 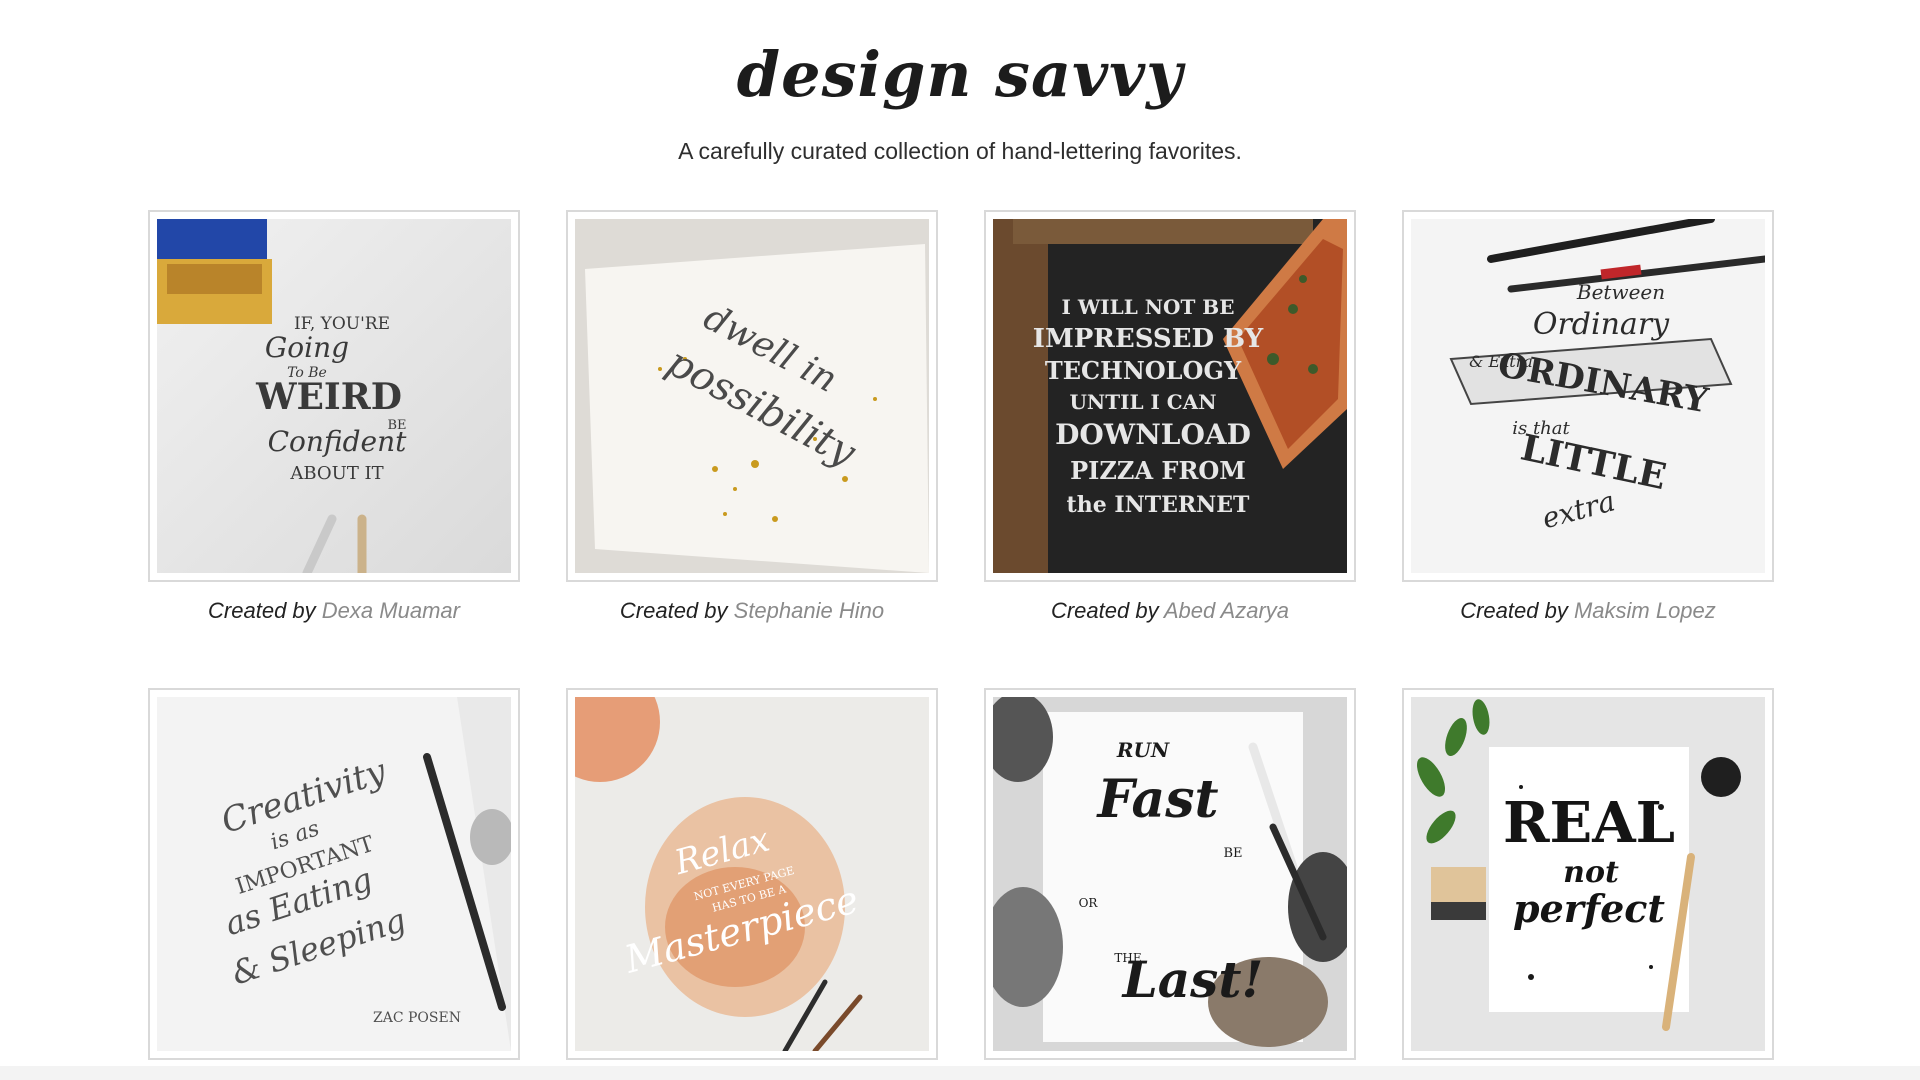 I want to click on art-text: Confident, so click(x=338, y=441).